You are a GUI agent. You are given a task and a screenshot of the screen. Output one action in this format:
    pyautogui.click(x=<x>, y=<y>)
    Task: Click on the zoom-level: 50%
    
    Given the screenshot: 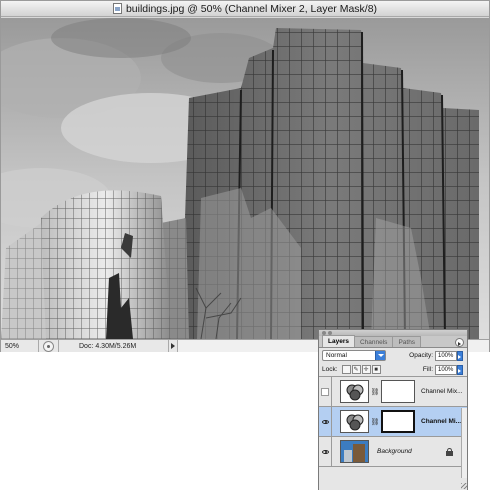 What is the action you would take?
    pyautogui.click(x=20, y=346)
    